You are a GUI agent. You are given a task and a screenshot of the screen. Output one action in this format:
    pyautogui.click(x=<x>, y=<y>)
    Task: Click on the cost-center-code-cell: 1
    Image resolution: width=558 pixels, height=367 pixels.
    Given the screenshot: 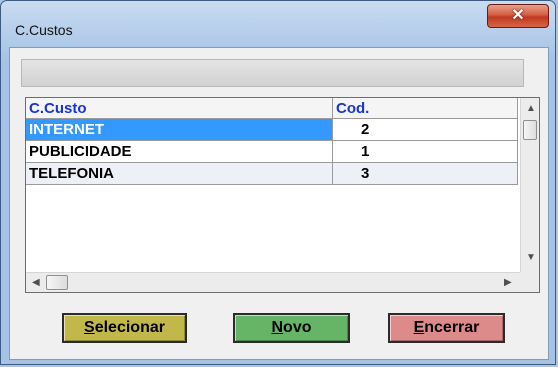 What is the action you would take?
    pyautogui.click(x=425, y=152)
    